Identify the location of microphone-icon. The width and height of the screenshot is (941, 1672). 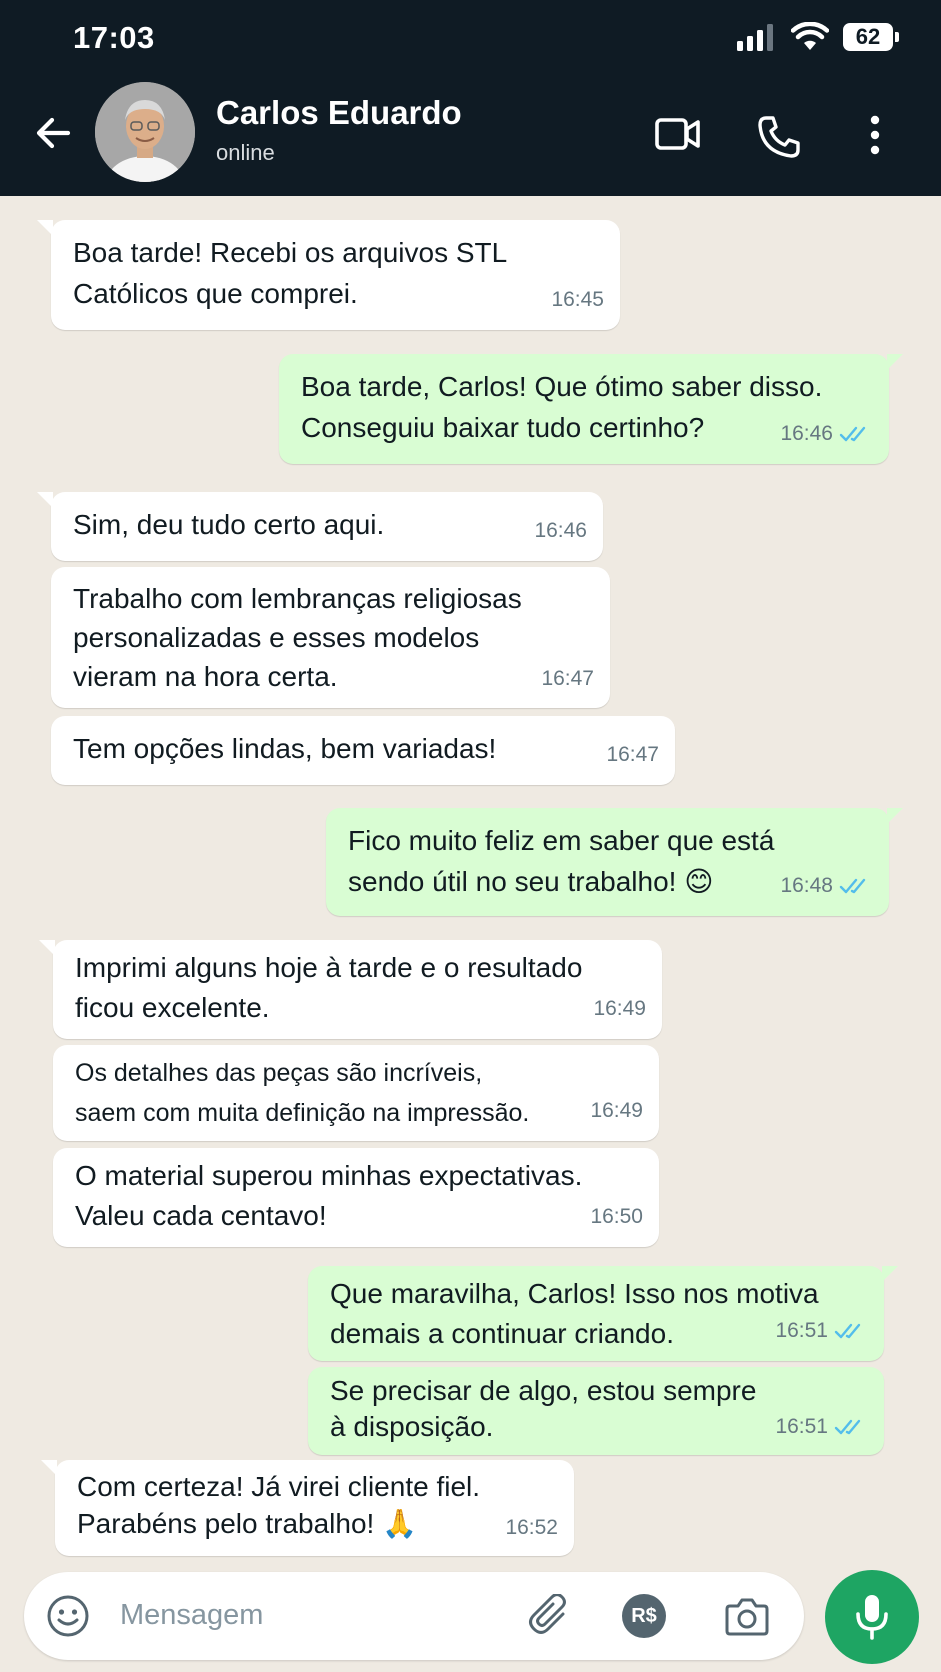
(872, 1617).